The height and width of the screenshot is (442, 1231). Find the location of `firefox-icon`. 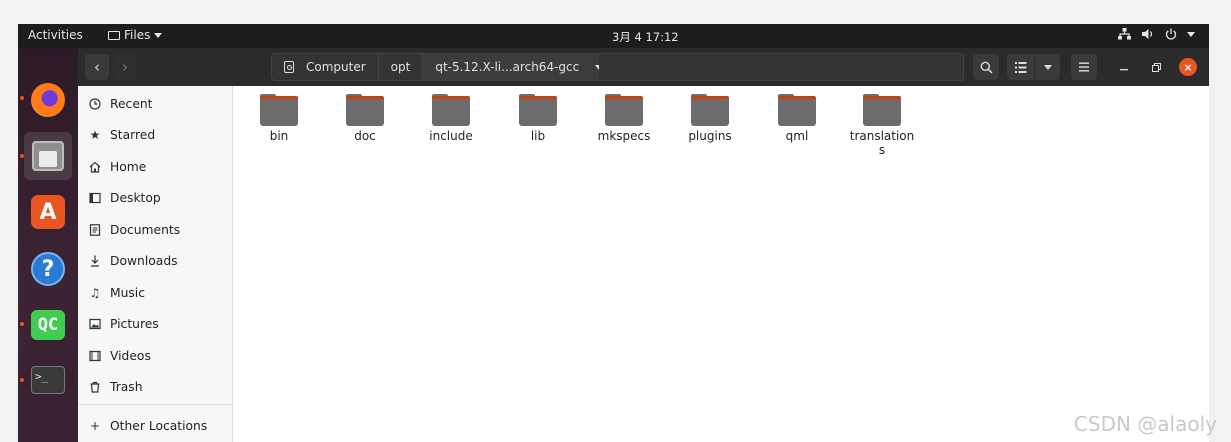

firefox-icon is located at coordinates (48, 100).